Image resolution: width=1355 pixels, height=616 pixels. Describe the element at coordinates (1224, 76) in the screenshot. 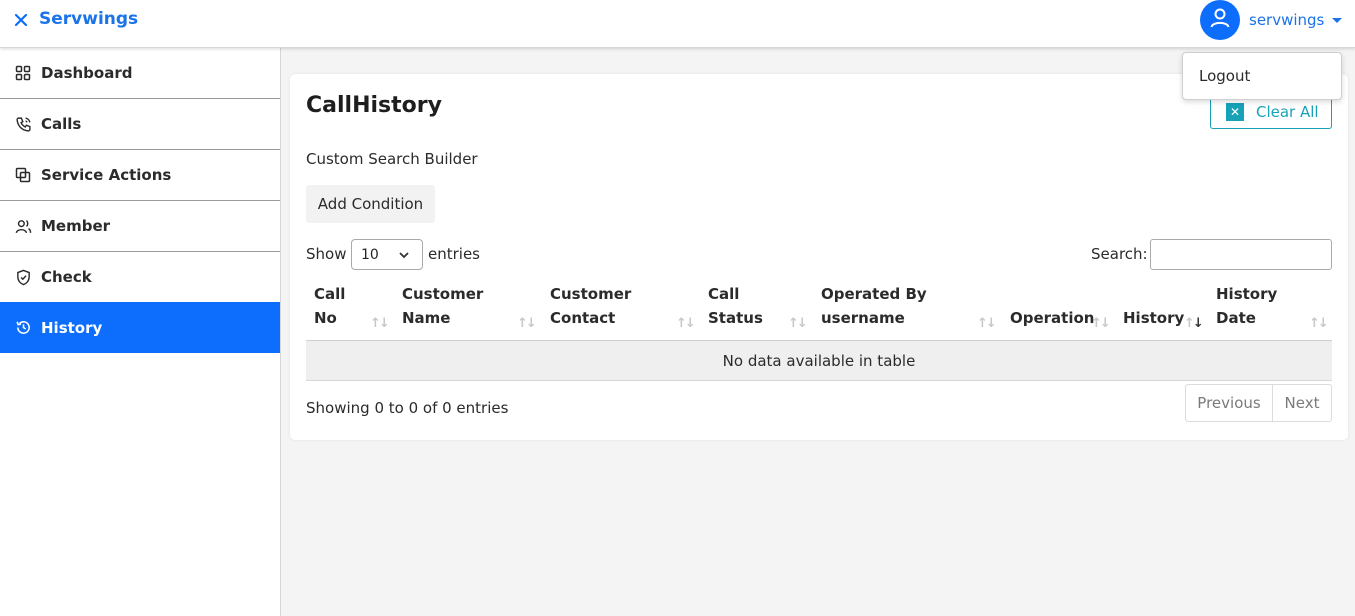

I see `logout-menu-item: Logout` at that location.